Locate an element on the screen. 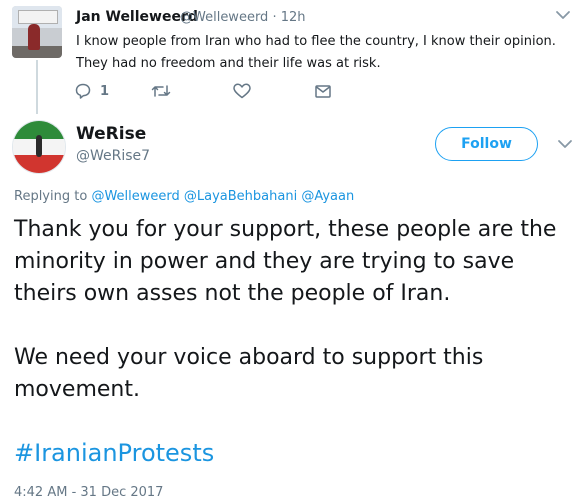 This screenshot has height=503, width=588. hashtag-link: #IranianProtests is located at coordinates (114, 453).